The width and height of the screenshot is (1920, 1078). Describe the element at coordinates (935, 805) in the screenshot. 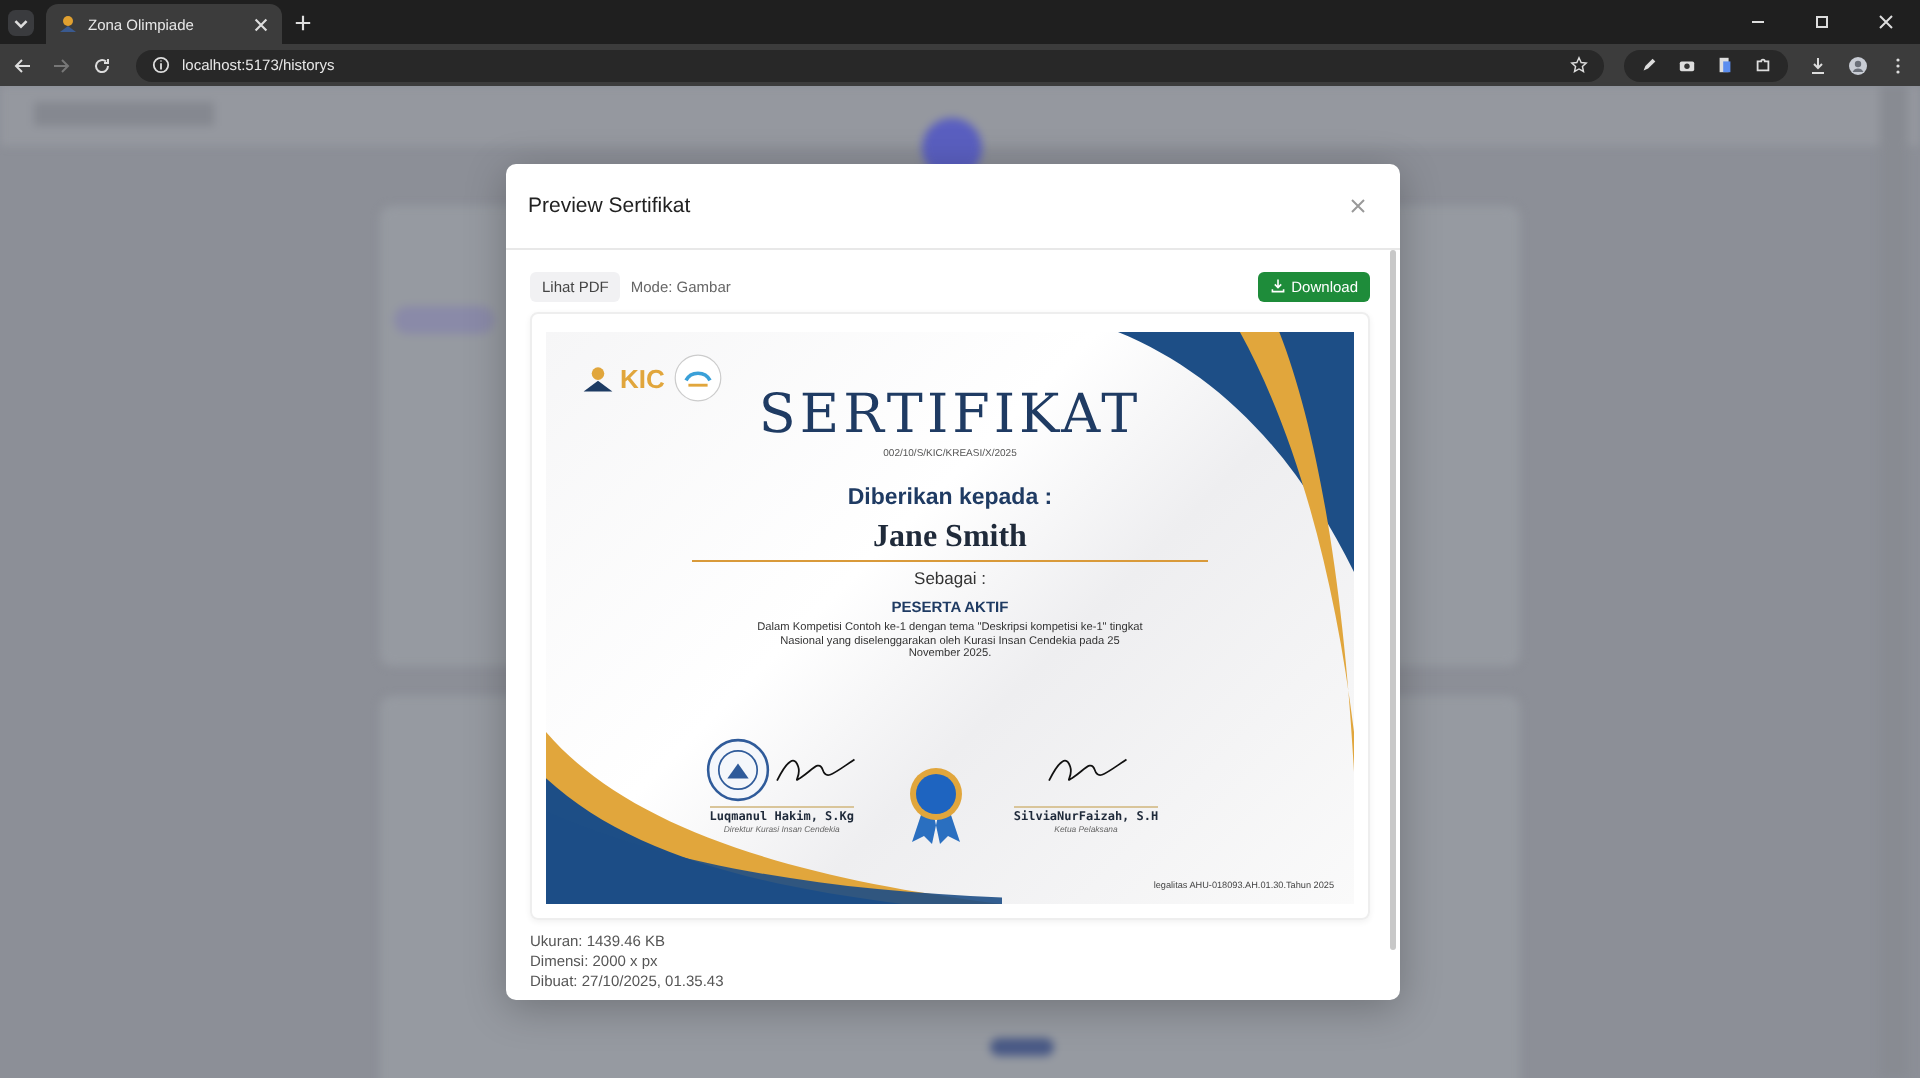

I see `medal-icon` at that location.